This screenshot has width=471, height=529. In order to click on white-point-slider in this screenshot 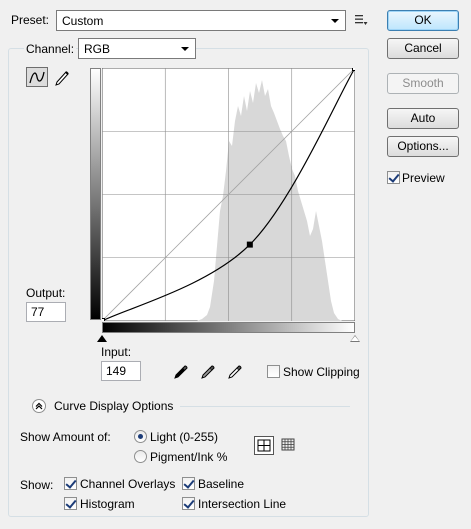, I will do `click(355, 338)`.